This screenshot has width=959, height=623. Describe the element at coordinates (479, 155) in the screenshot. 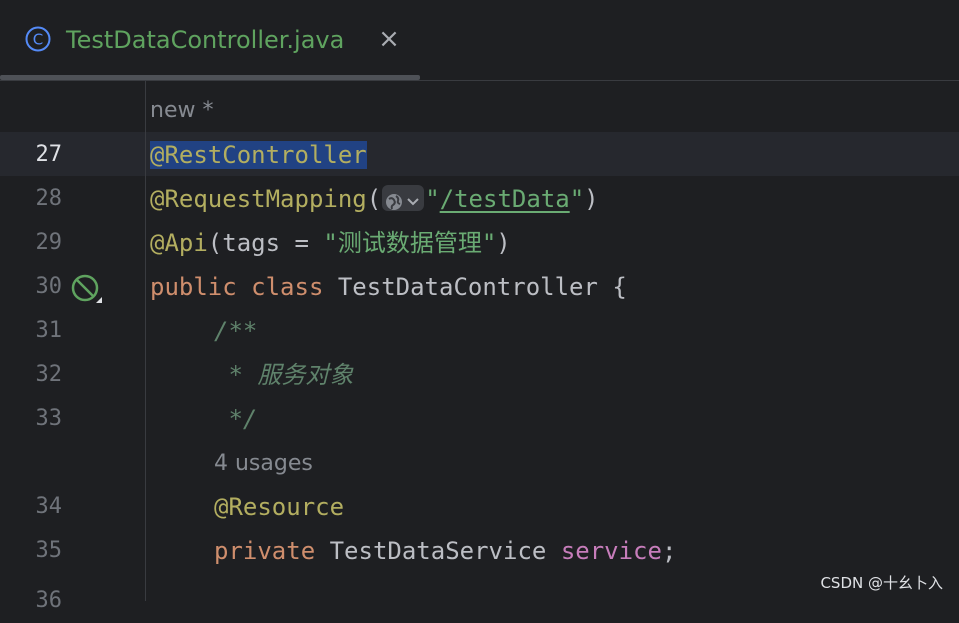

I see `code-line-27: 27 @RestController` at that location.